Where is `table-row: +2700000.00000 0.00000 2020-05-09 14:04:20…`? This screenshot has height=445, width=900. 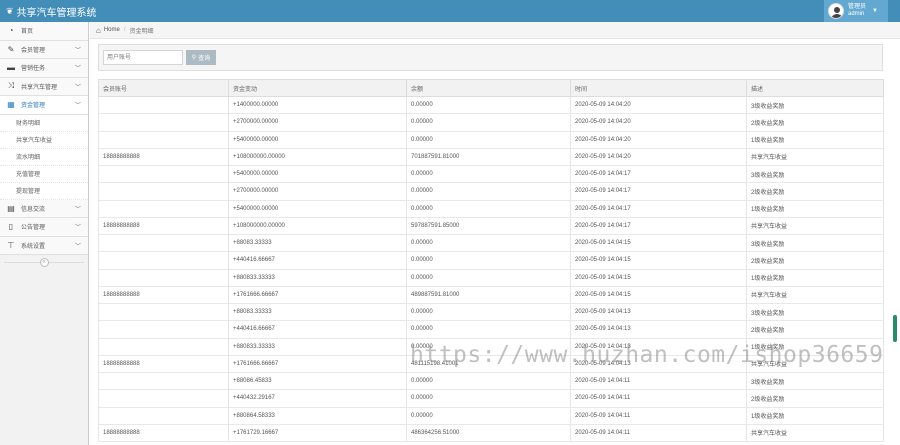 table-row: +2700000.00000 0.00000 2020-05-09 14:04:20… is located at coordinates (491, 122).